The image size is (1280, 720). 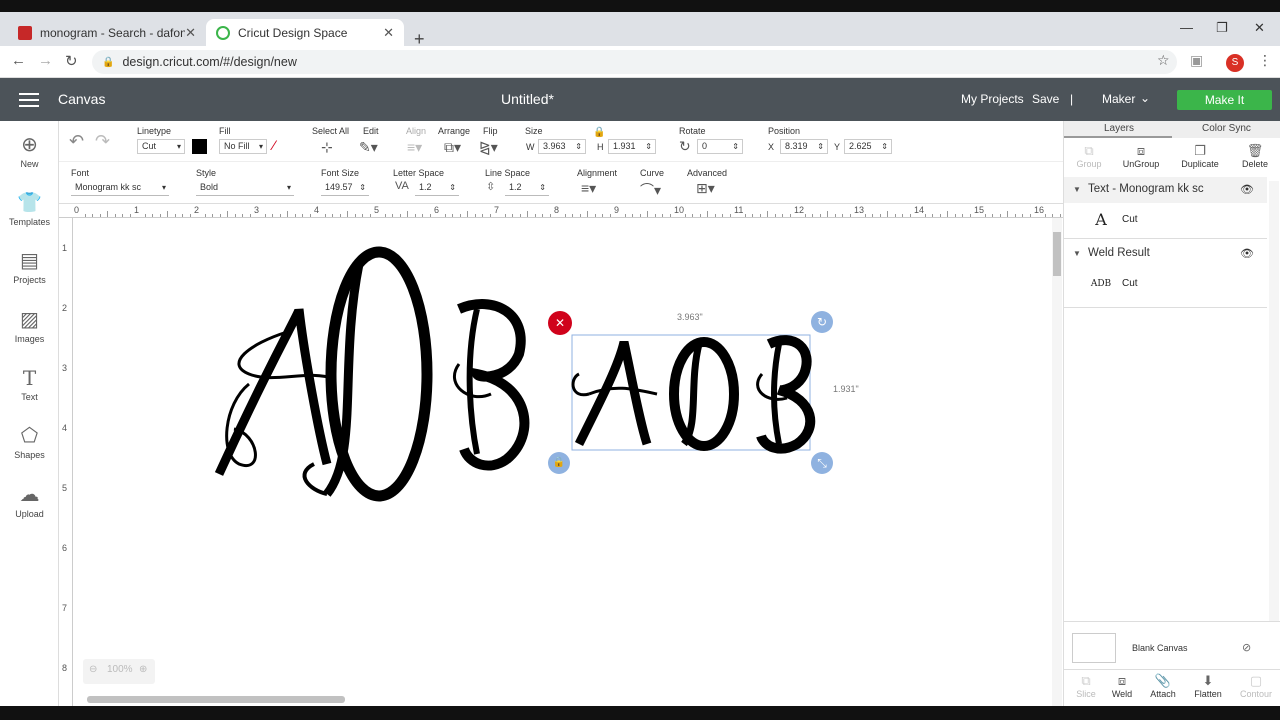 What do you see at coordinates (1208, 694) in the screenshot?
I see `flatten-label: Flatten` at bounding box center [1208, 694].